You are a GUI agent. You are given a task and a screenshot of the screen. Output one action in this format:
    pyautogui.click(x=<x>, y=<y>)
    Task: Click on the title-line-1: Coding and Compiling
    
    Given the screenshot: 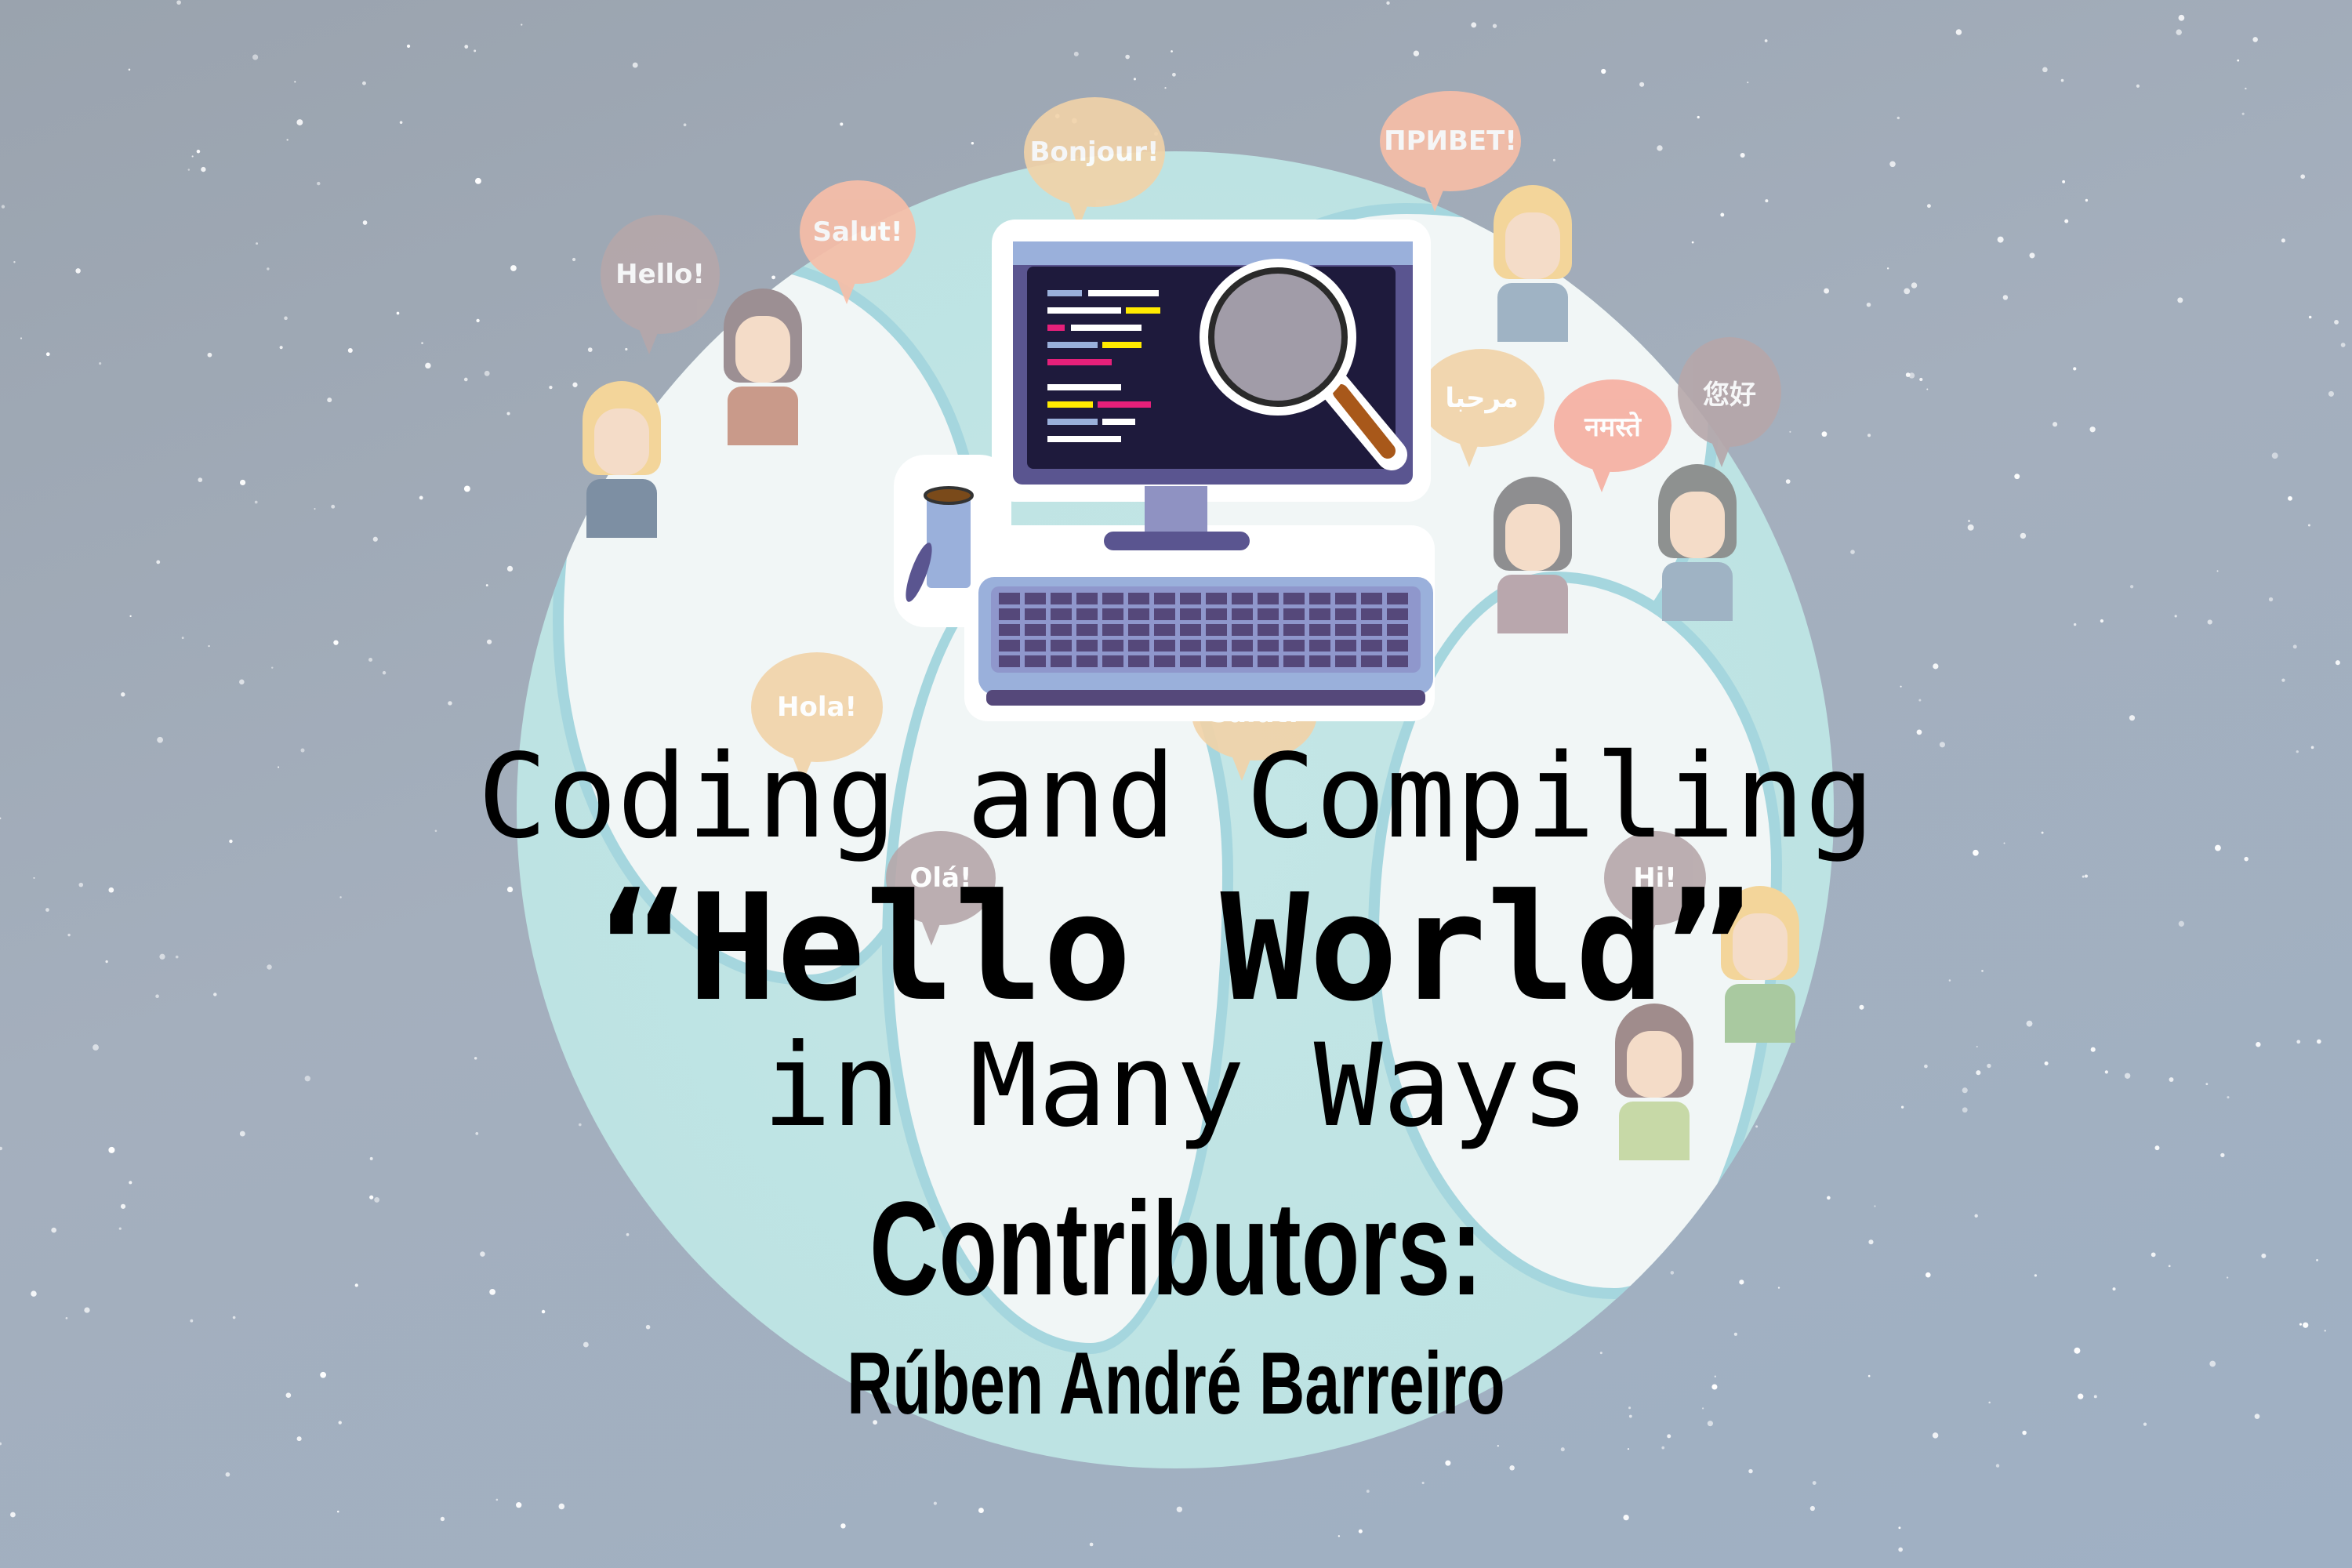 What is the action you would take?
    pyautogui.click(x=1176, y=796)
    